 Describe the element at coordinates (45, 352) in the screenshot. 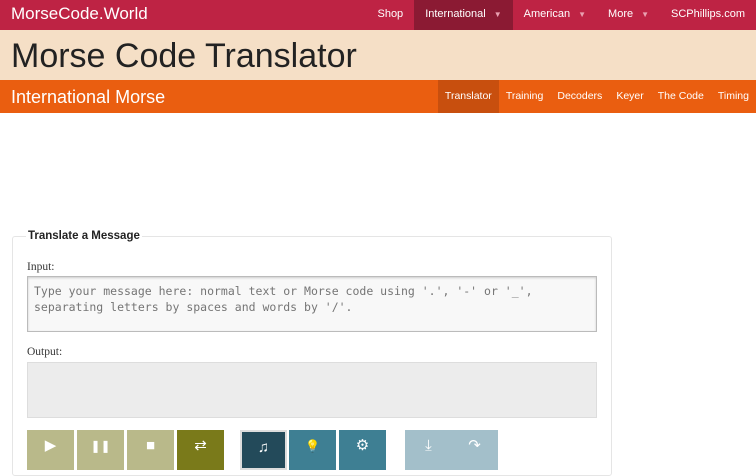

I see `output-label: Output:` at that location.